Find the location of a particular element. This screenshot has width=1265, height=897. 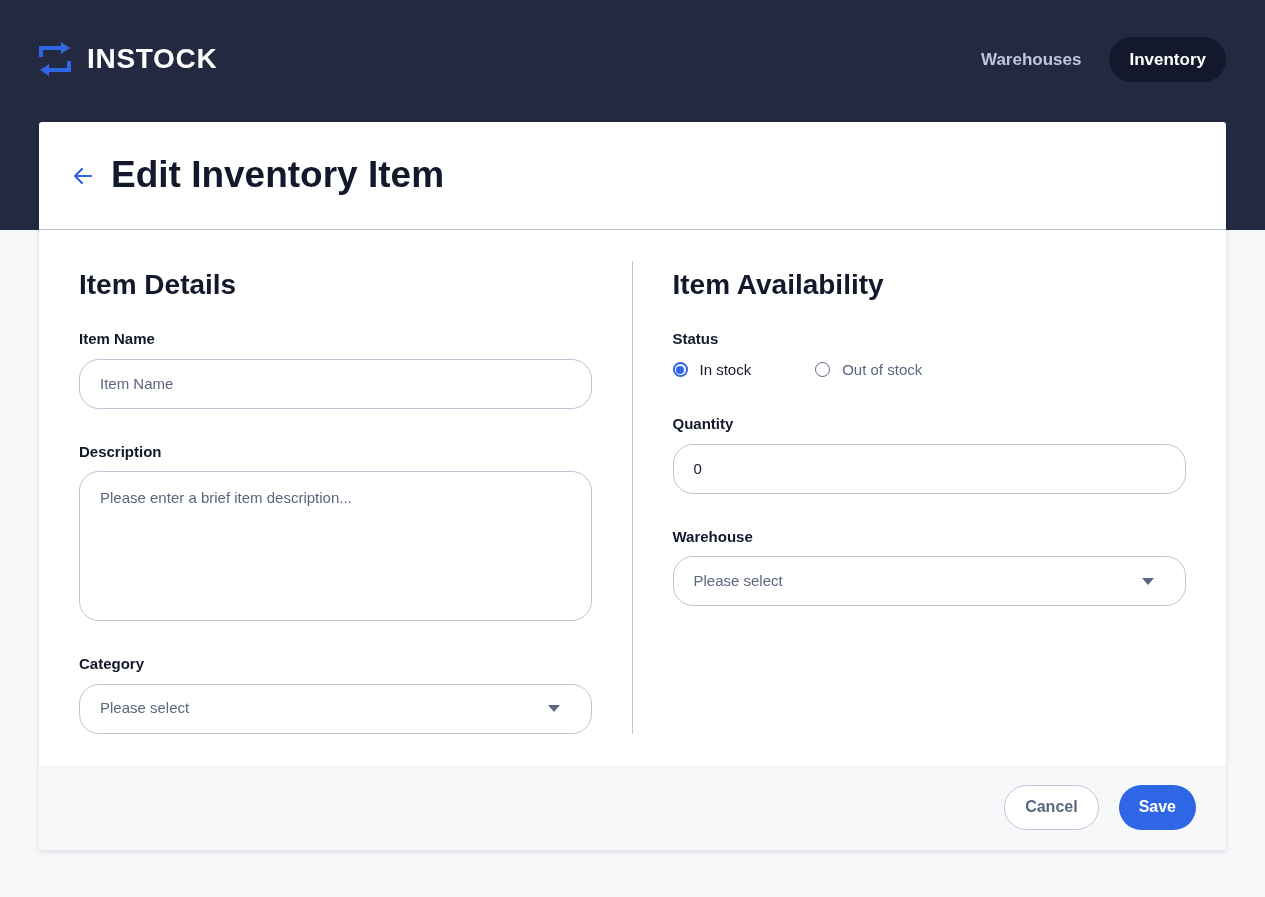

input-field: 0 is located at coordinates (929, 468).